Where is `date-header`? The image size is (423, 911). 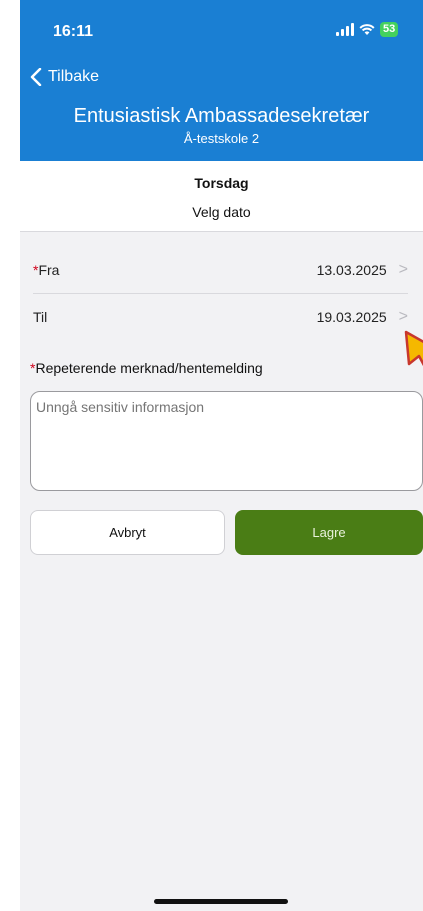 date-header is located at coordinates (221, 196).